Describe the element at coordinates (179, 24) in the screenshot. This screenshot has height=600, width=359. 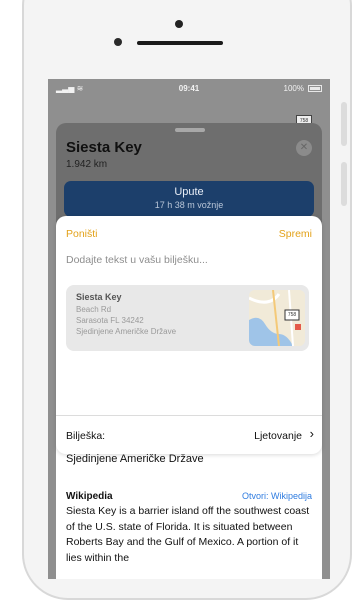
I see `camera-icon` at that location.